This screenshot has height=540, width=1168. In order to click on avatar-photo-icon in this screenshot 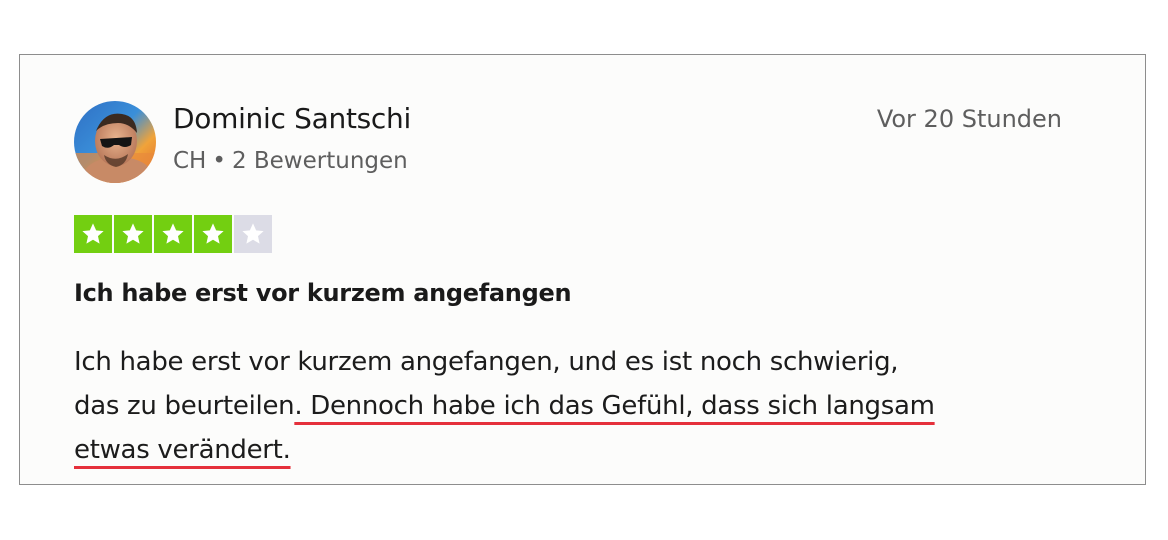, I will do `click(115, 142)`.